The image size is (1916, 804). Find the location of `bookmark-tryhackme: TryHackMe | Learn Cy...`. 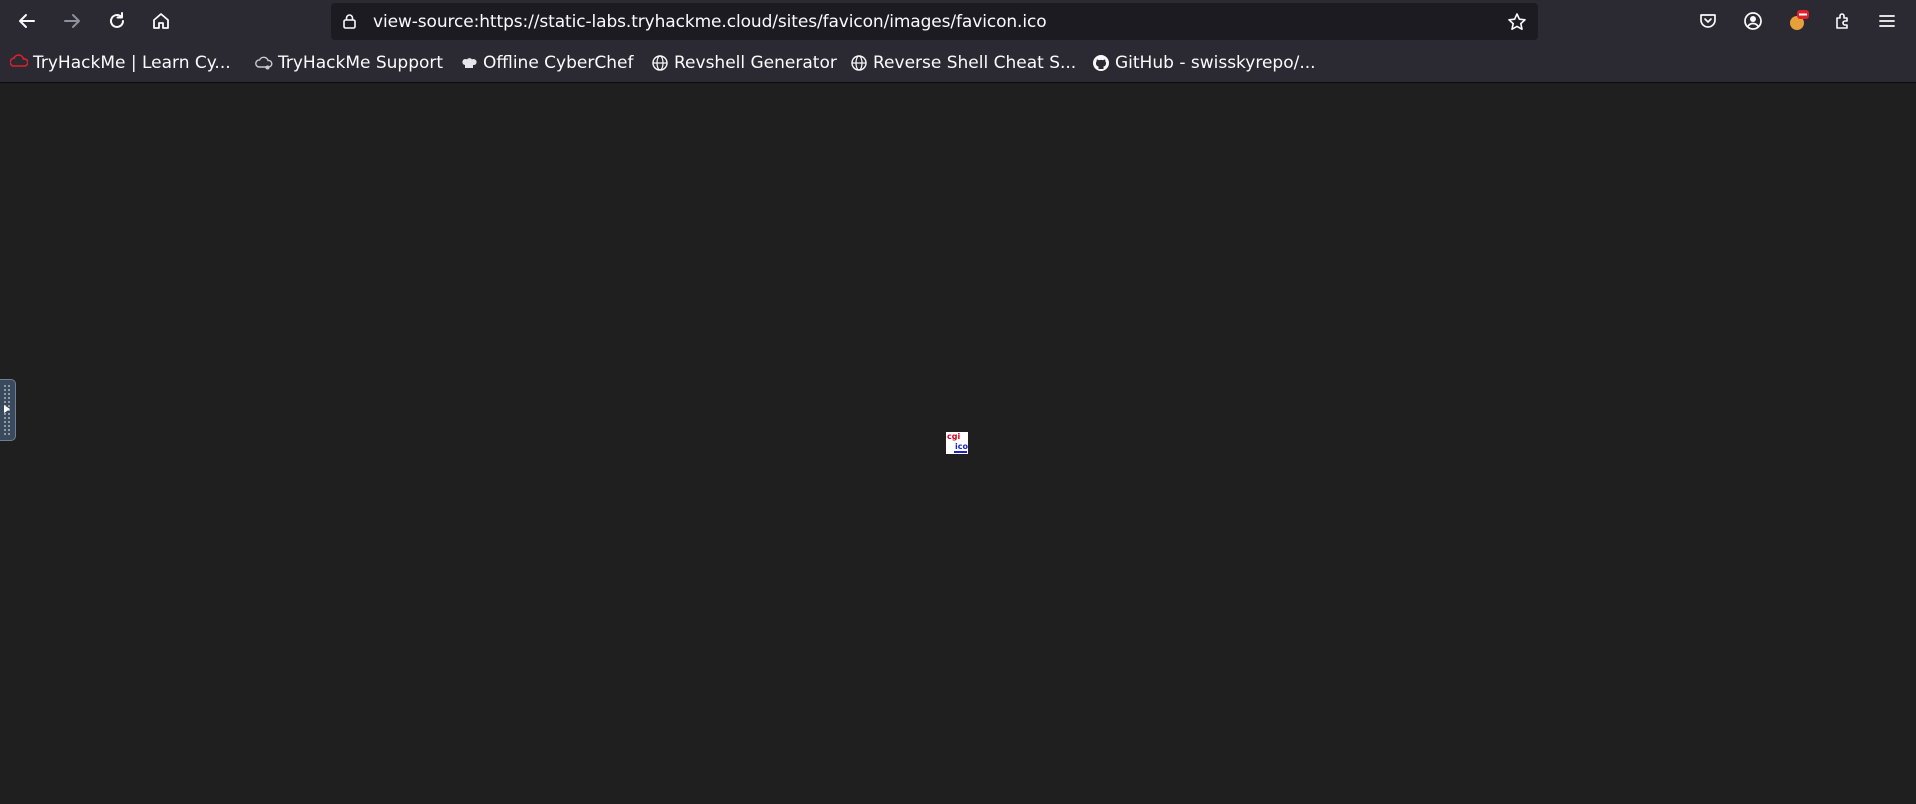

bookmark-tryhackme: TryHackMe | Learn Cy... is located at coordinates (120, 63).